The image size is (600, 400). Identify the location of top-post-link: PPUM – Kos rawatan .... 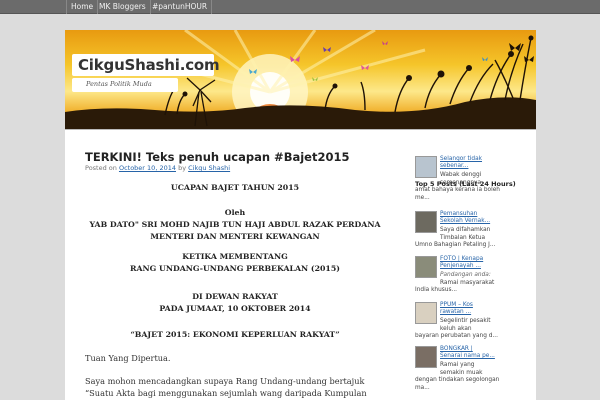
(480, 309).